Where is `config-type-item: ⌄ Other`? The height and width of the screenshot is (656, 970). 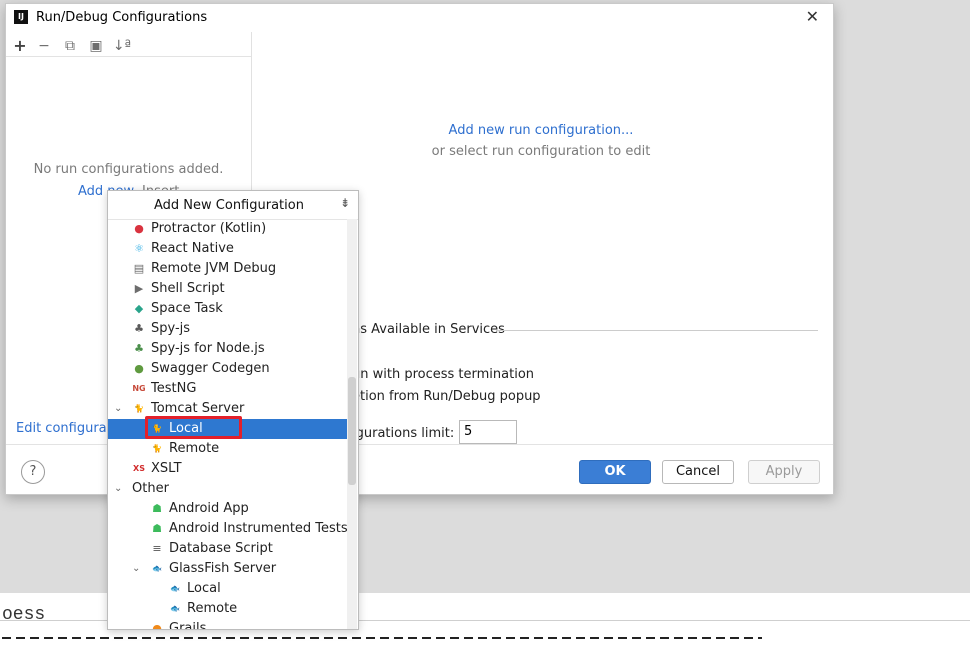
config-type-item: ⌄ Other is located at coordinates (228, 489).